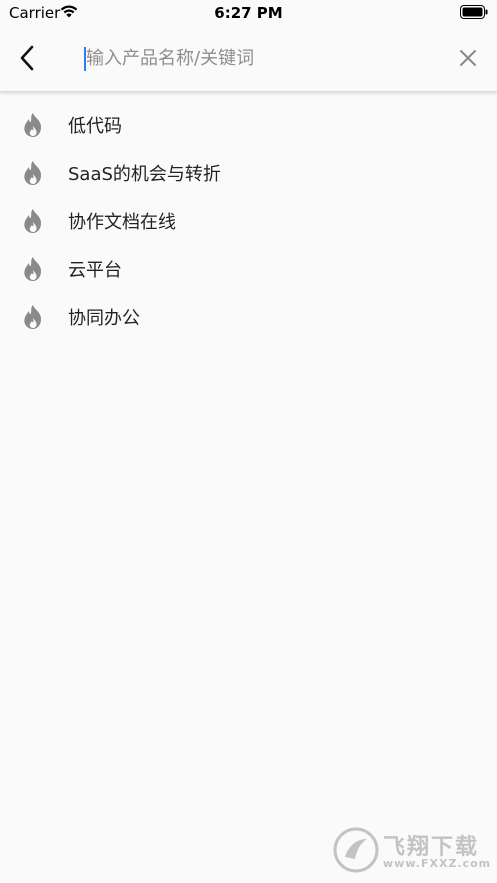 This screenshot has width=497, height=883. Describe the element at coordinates (104, 318) in the screenshot. I see `hot-search-label: 协同办公` at that location.